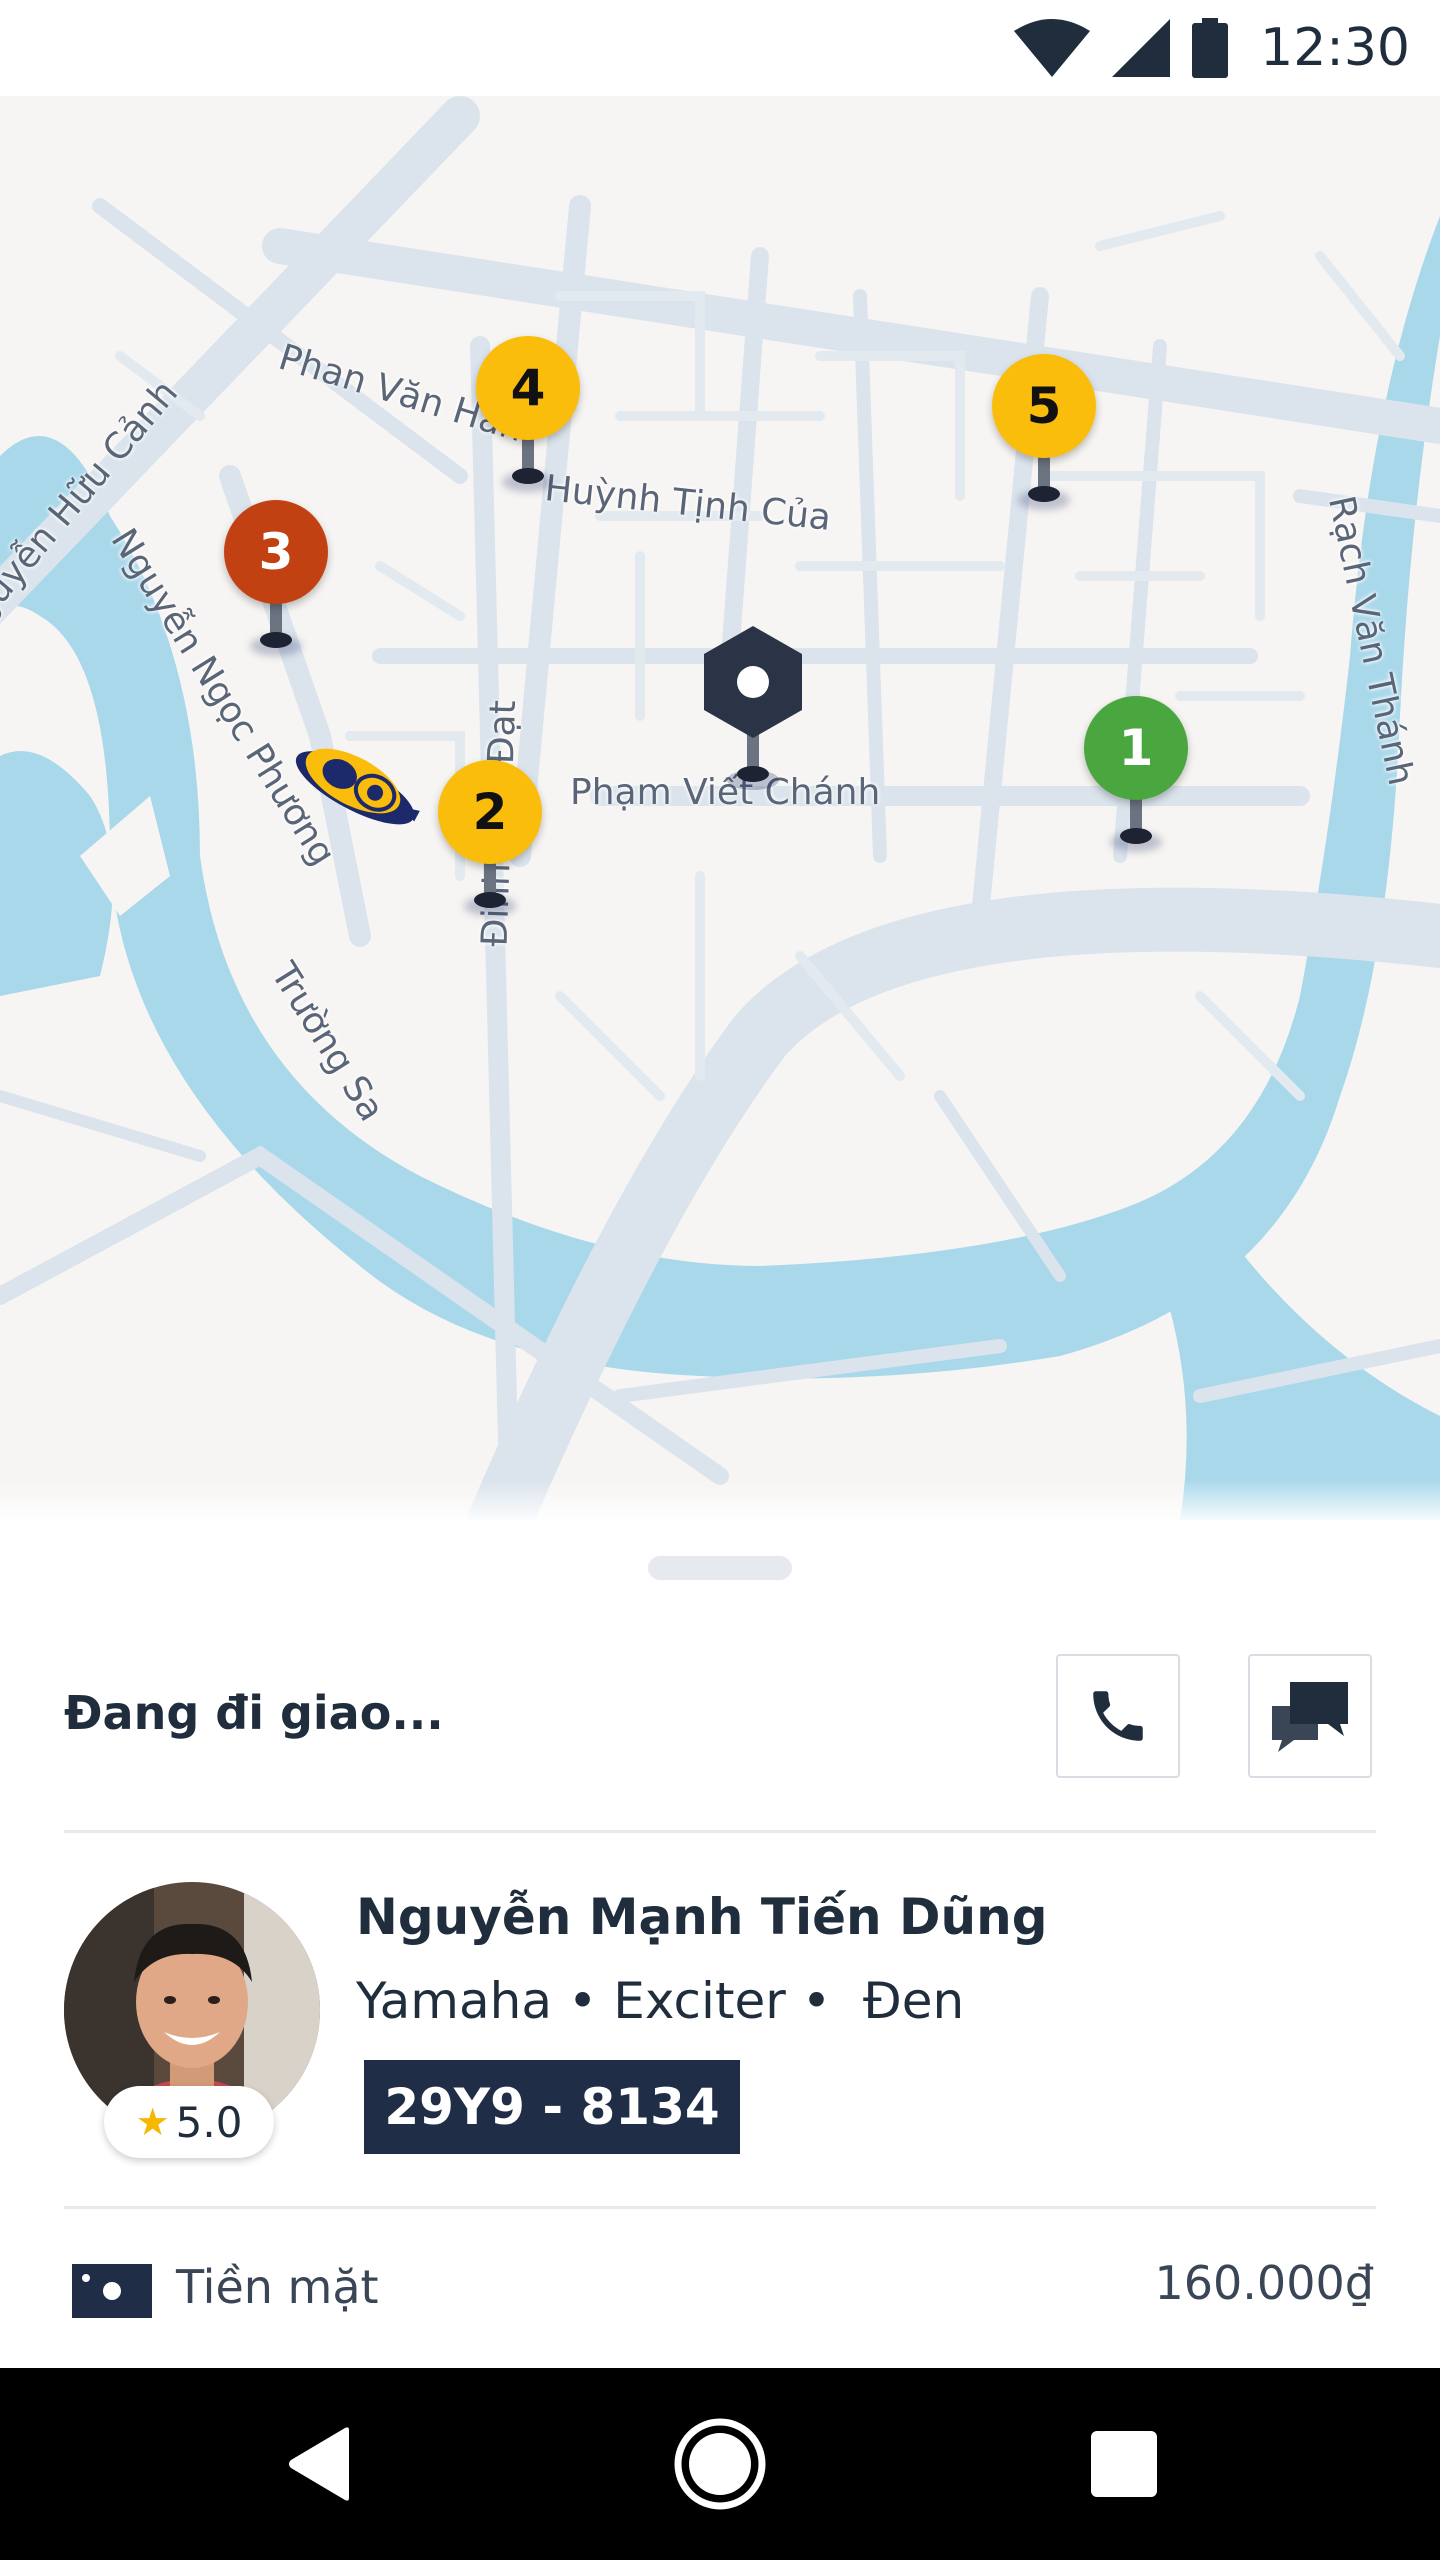  I want to click on system-nav-bar, so click(720, 2464).